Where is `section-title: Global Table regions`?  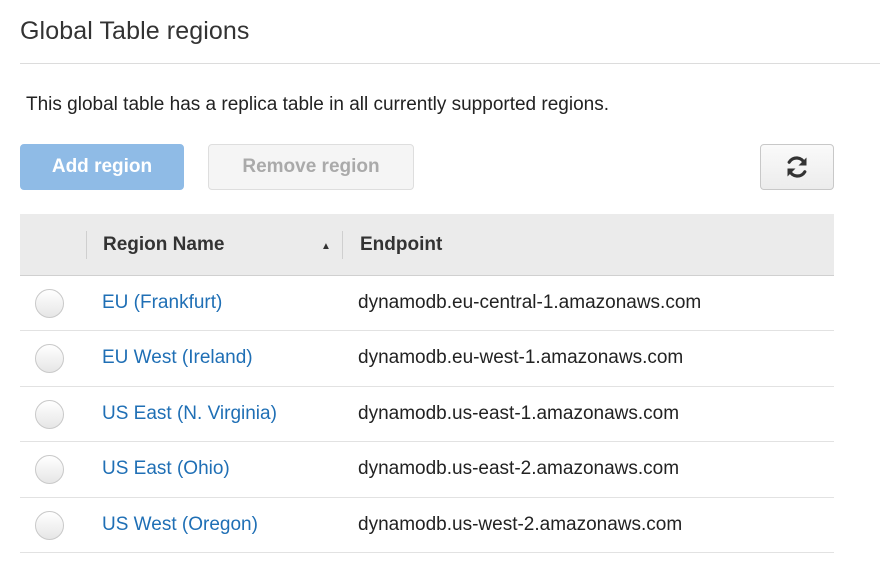
section-title: Global Table regions is located at coordinates (135, 31).